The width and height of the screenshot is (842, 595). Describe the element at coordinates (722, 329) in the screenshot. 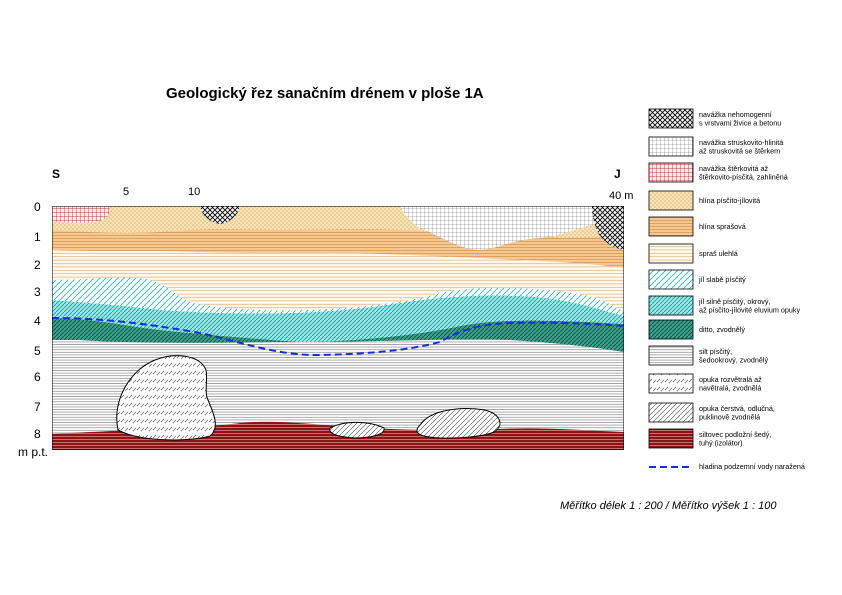

I see `legend-label-ditto: ditto, zvodnělý` at that location.